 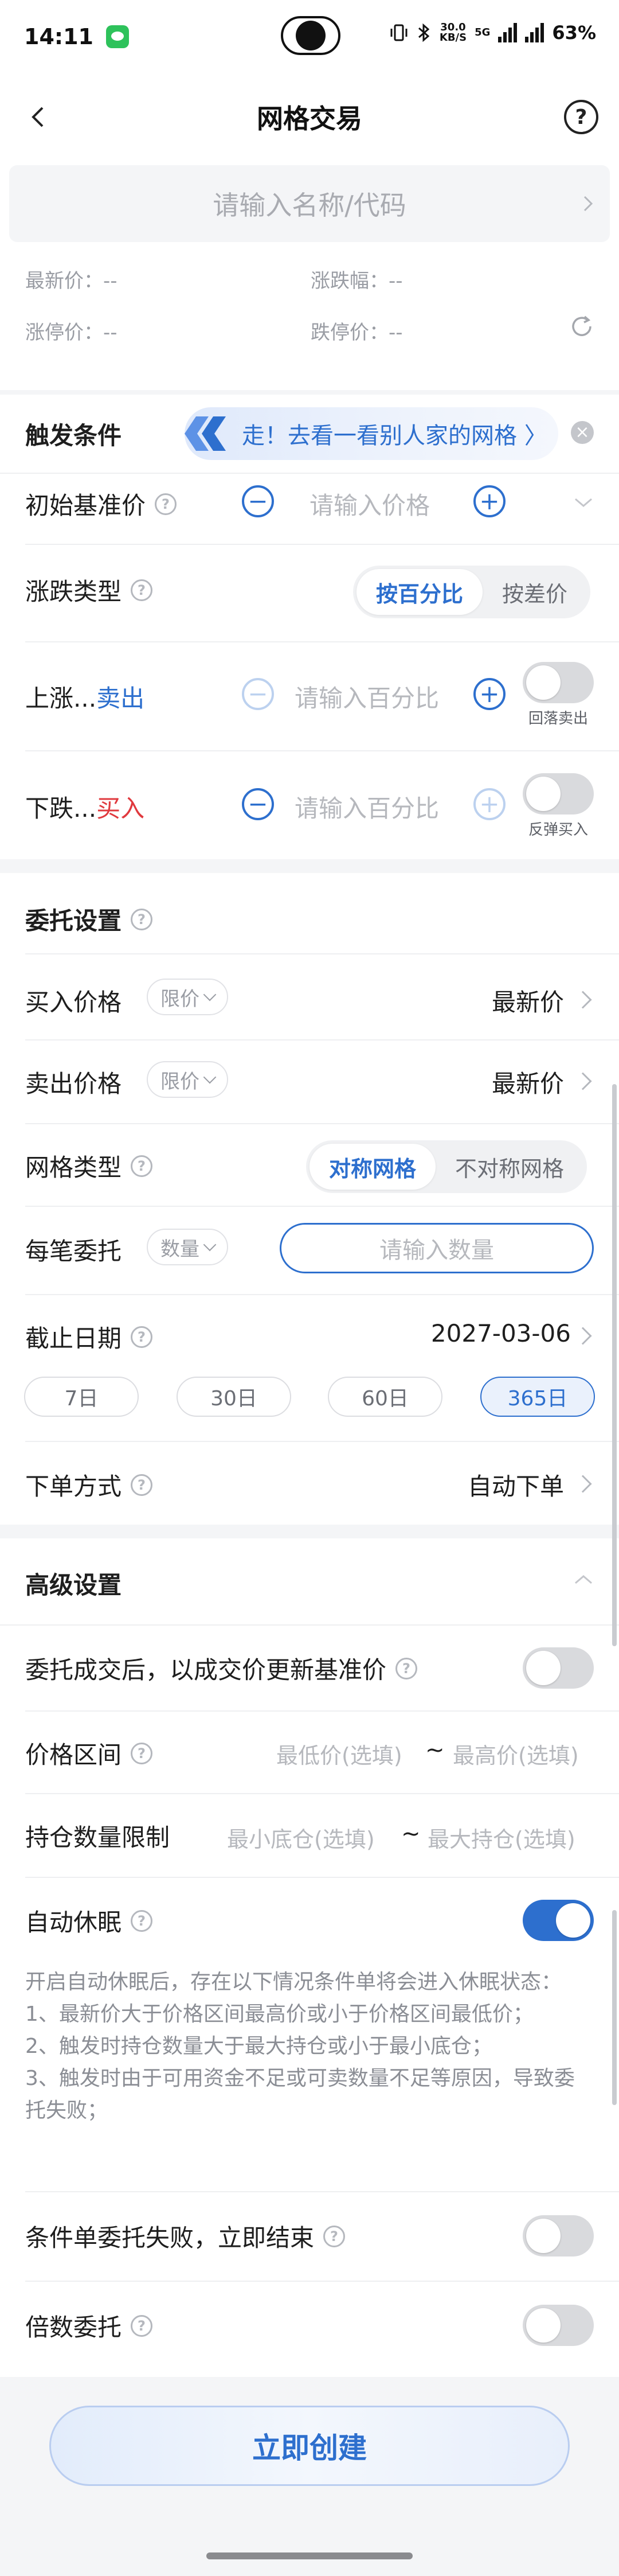 What do you see at coordinates (516, 1754) in the screenshot?
I see `price-max-input: 最高价(选填)` at bounding box center [516, 1754].